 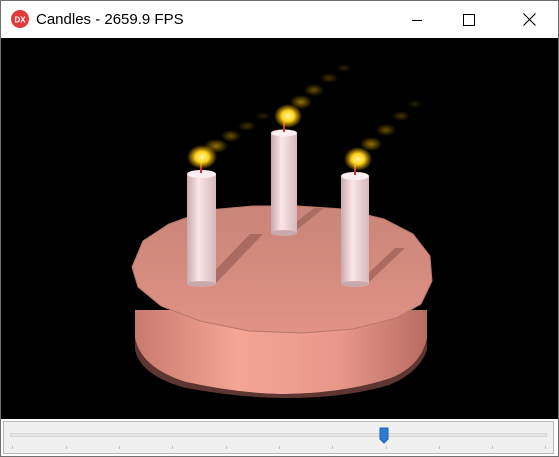 What do you see at coordinates (278, 437) in the screenshot?
I see `trackbar` at bounding box center [278, 437].